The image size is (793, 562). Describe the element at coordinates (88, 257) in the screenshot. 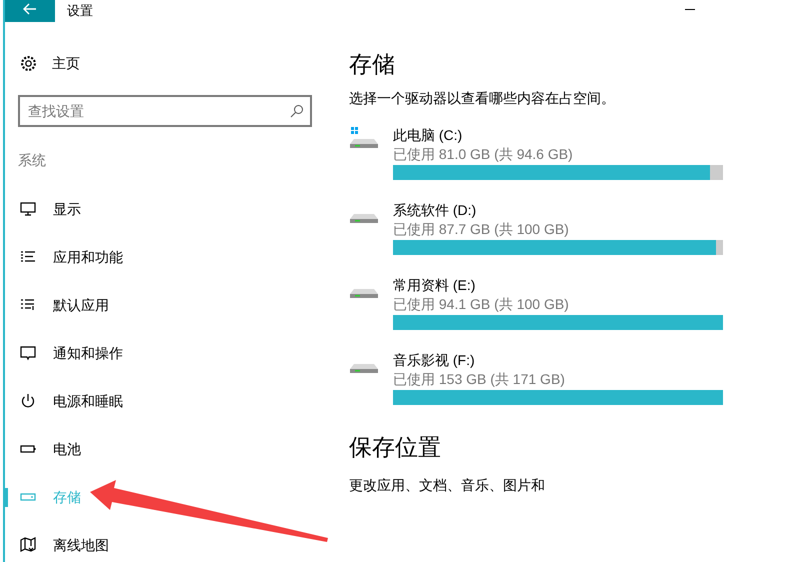

I see `sidebar-item: 应用和功能` at that location.